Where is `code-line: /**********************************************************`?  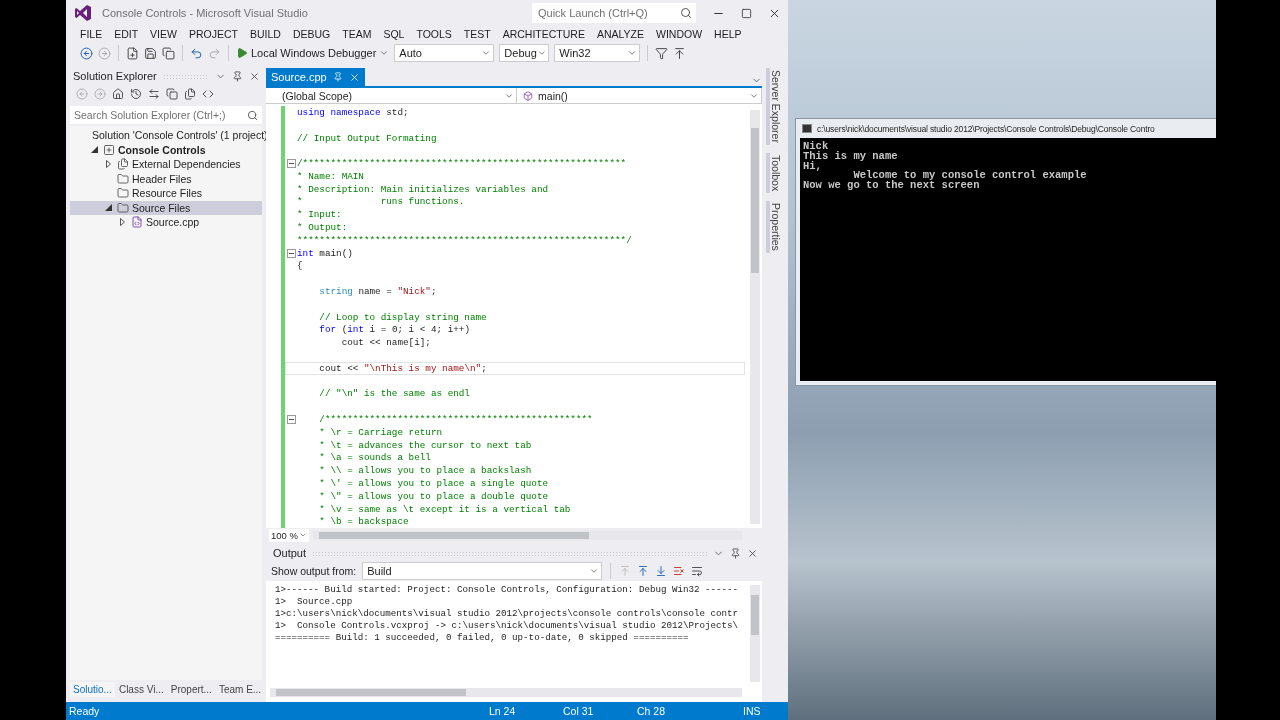 code-line: /********************************************************** is located at coordinates (462, 164).